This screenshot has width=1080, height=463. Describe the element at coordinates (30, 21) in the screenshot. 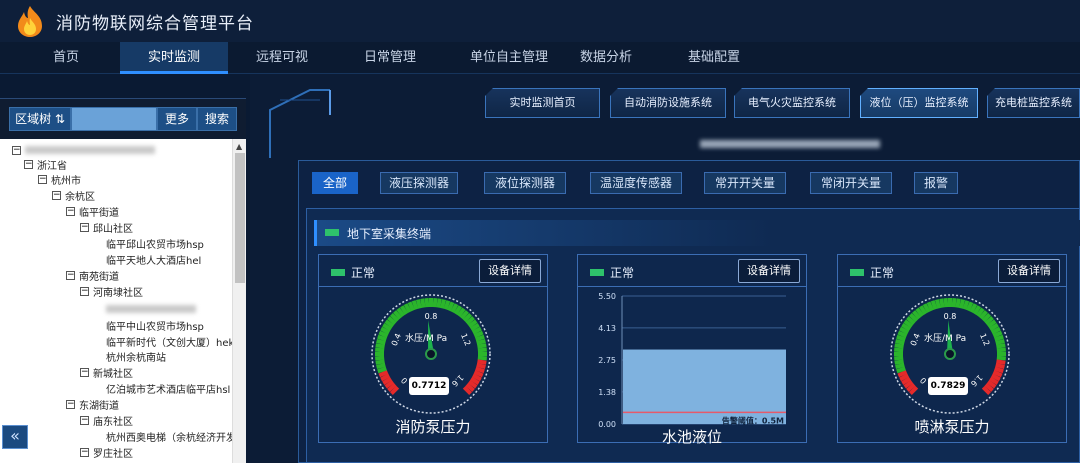

I see `flame-icon` at that location.